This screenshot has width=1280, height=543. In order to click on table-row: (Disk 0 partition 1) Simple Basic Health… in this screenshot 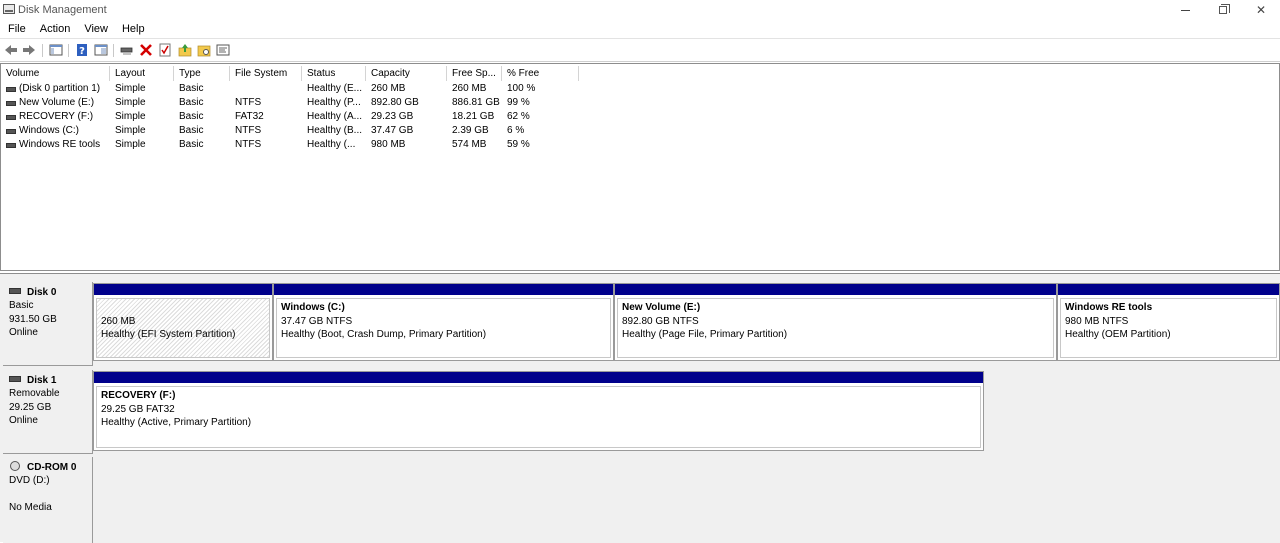, I will do `click(640, 89)`.